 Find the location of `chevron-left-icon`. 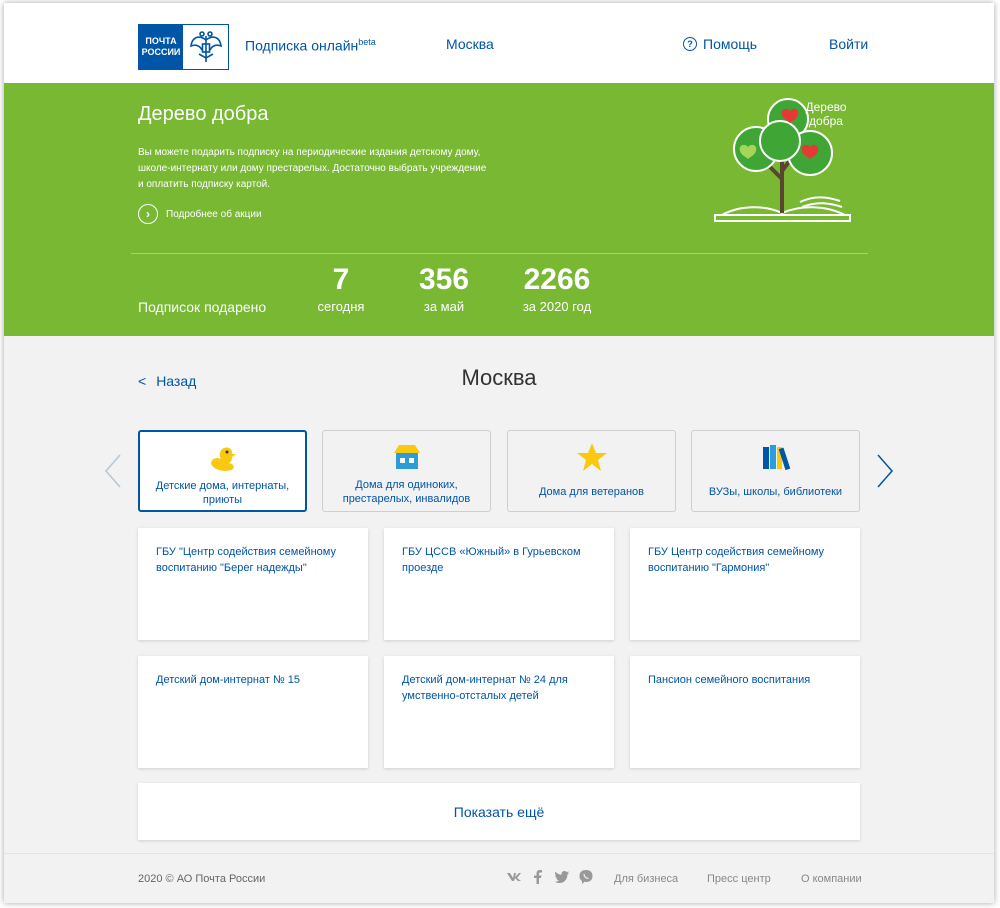

chevron-left-icon is located at coordinates (113, 471).